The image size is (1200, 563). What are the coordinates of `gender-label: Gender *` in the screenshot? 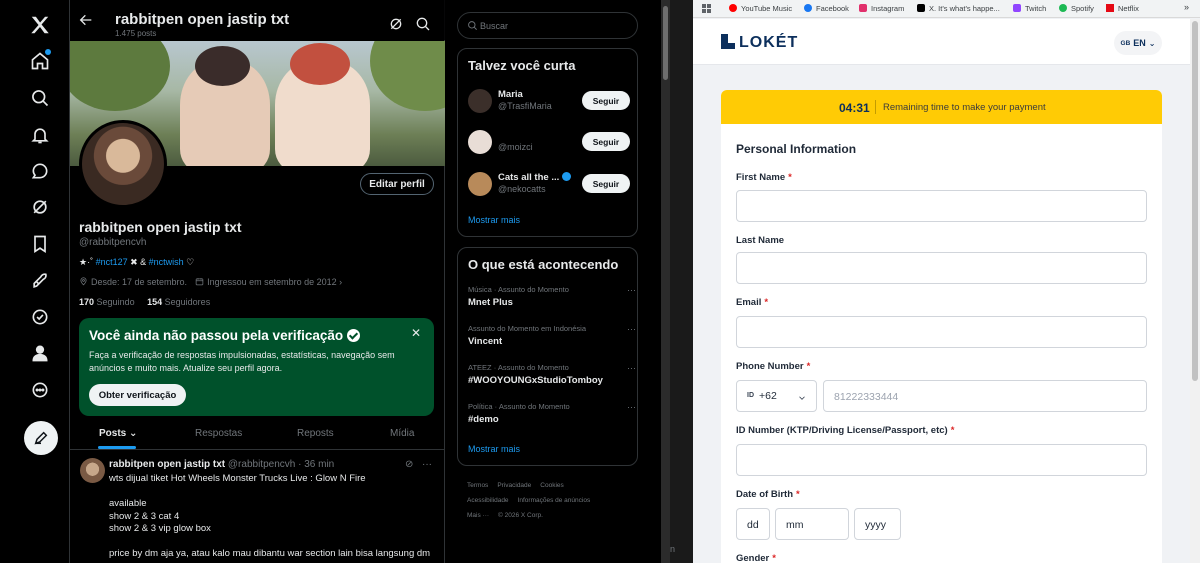 It's located at (756, 558).